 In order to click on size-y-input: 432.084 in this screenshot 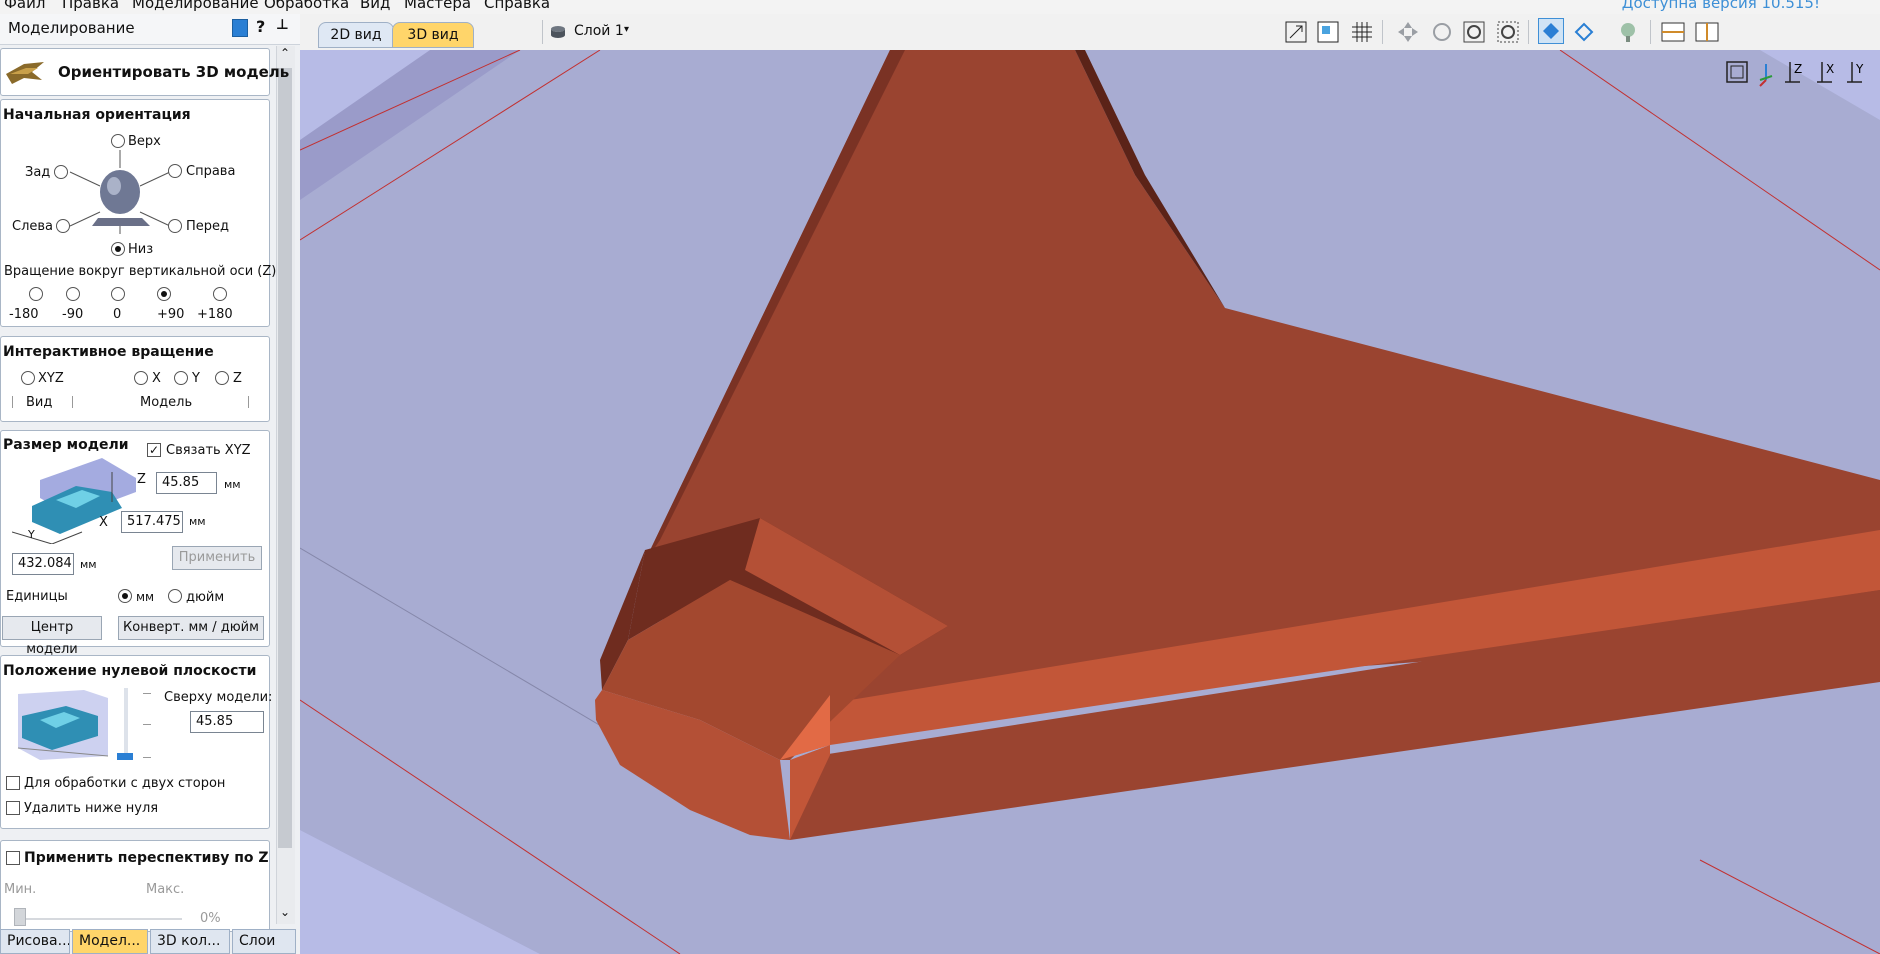, I will do `click(43, 564)`.